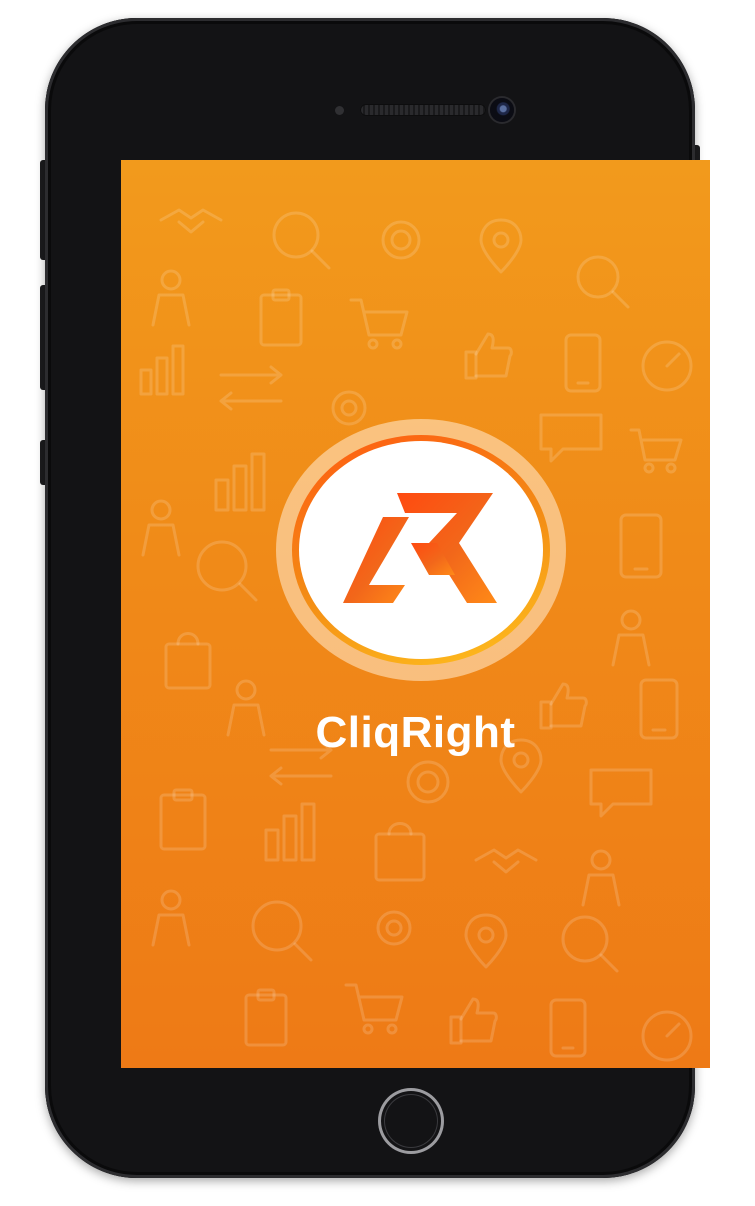 This screenshot has height=1206, width=755. What do you see at coordinates (420, 548) in the screenshot?
I see `cliqright-cr-logo-icon` at bounding box center [420, 548].